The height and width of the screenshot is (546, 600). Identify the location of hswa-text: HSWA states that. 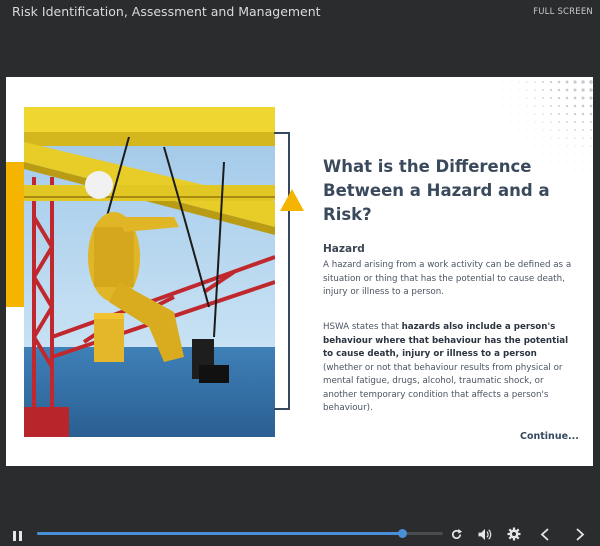
(362, 327).